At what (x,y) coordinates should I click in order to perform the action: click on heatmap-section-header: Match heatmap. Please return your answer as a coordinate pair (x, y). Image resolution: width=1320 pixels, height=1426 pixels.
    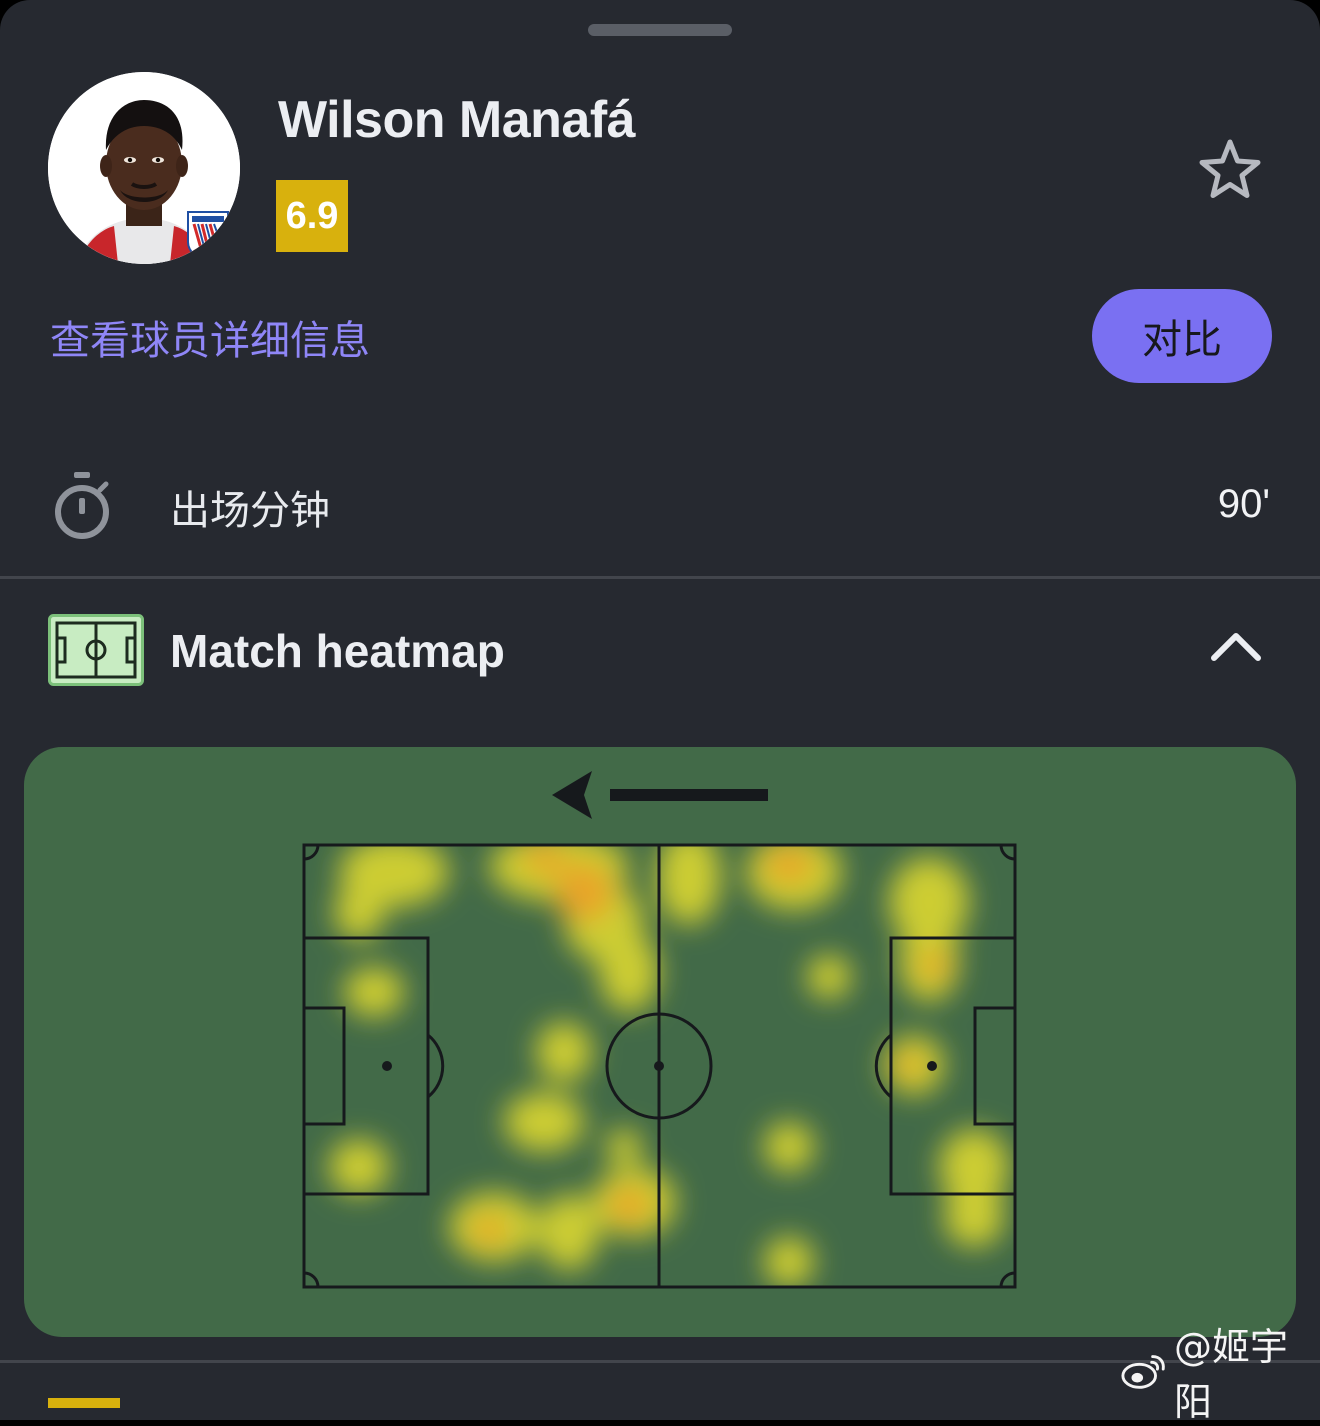
    Looking at the image, I should click on (660, 651).